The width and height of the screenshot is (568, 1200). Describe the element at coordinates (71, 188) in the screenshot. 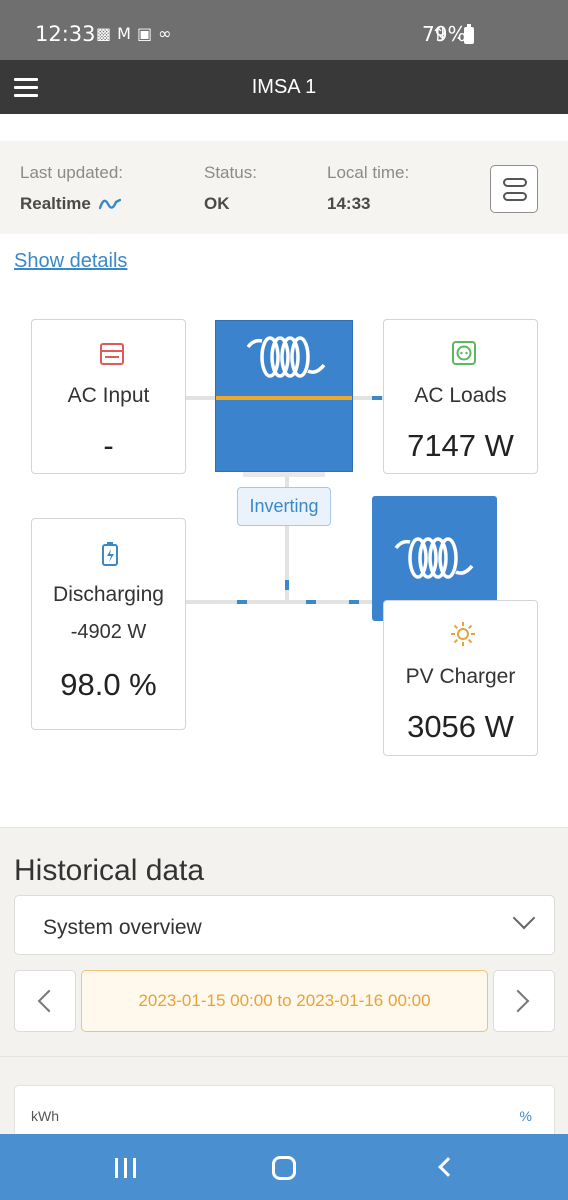

I see `last-updated: Last updated: Realtime` at that location.